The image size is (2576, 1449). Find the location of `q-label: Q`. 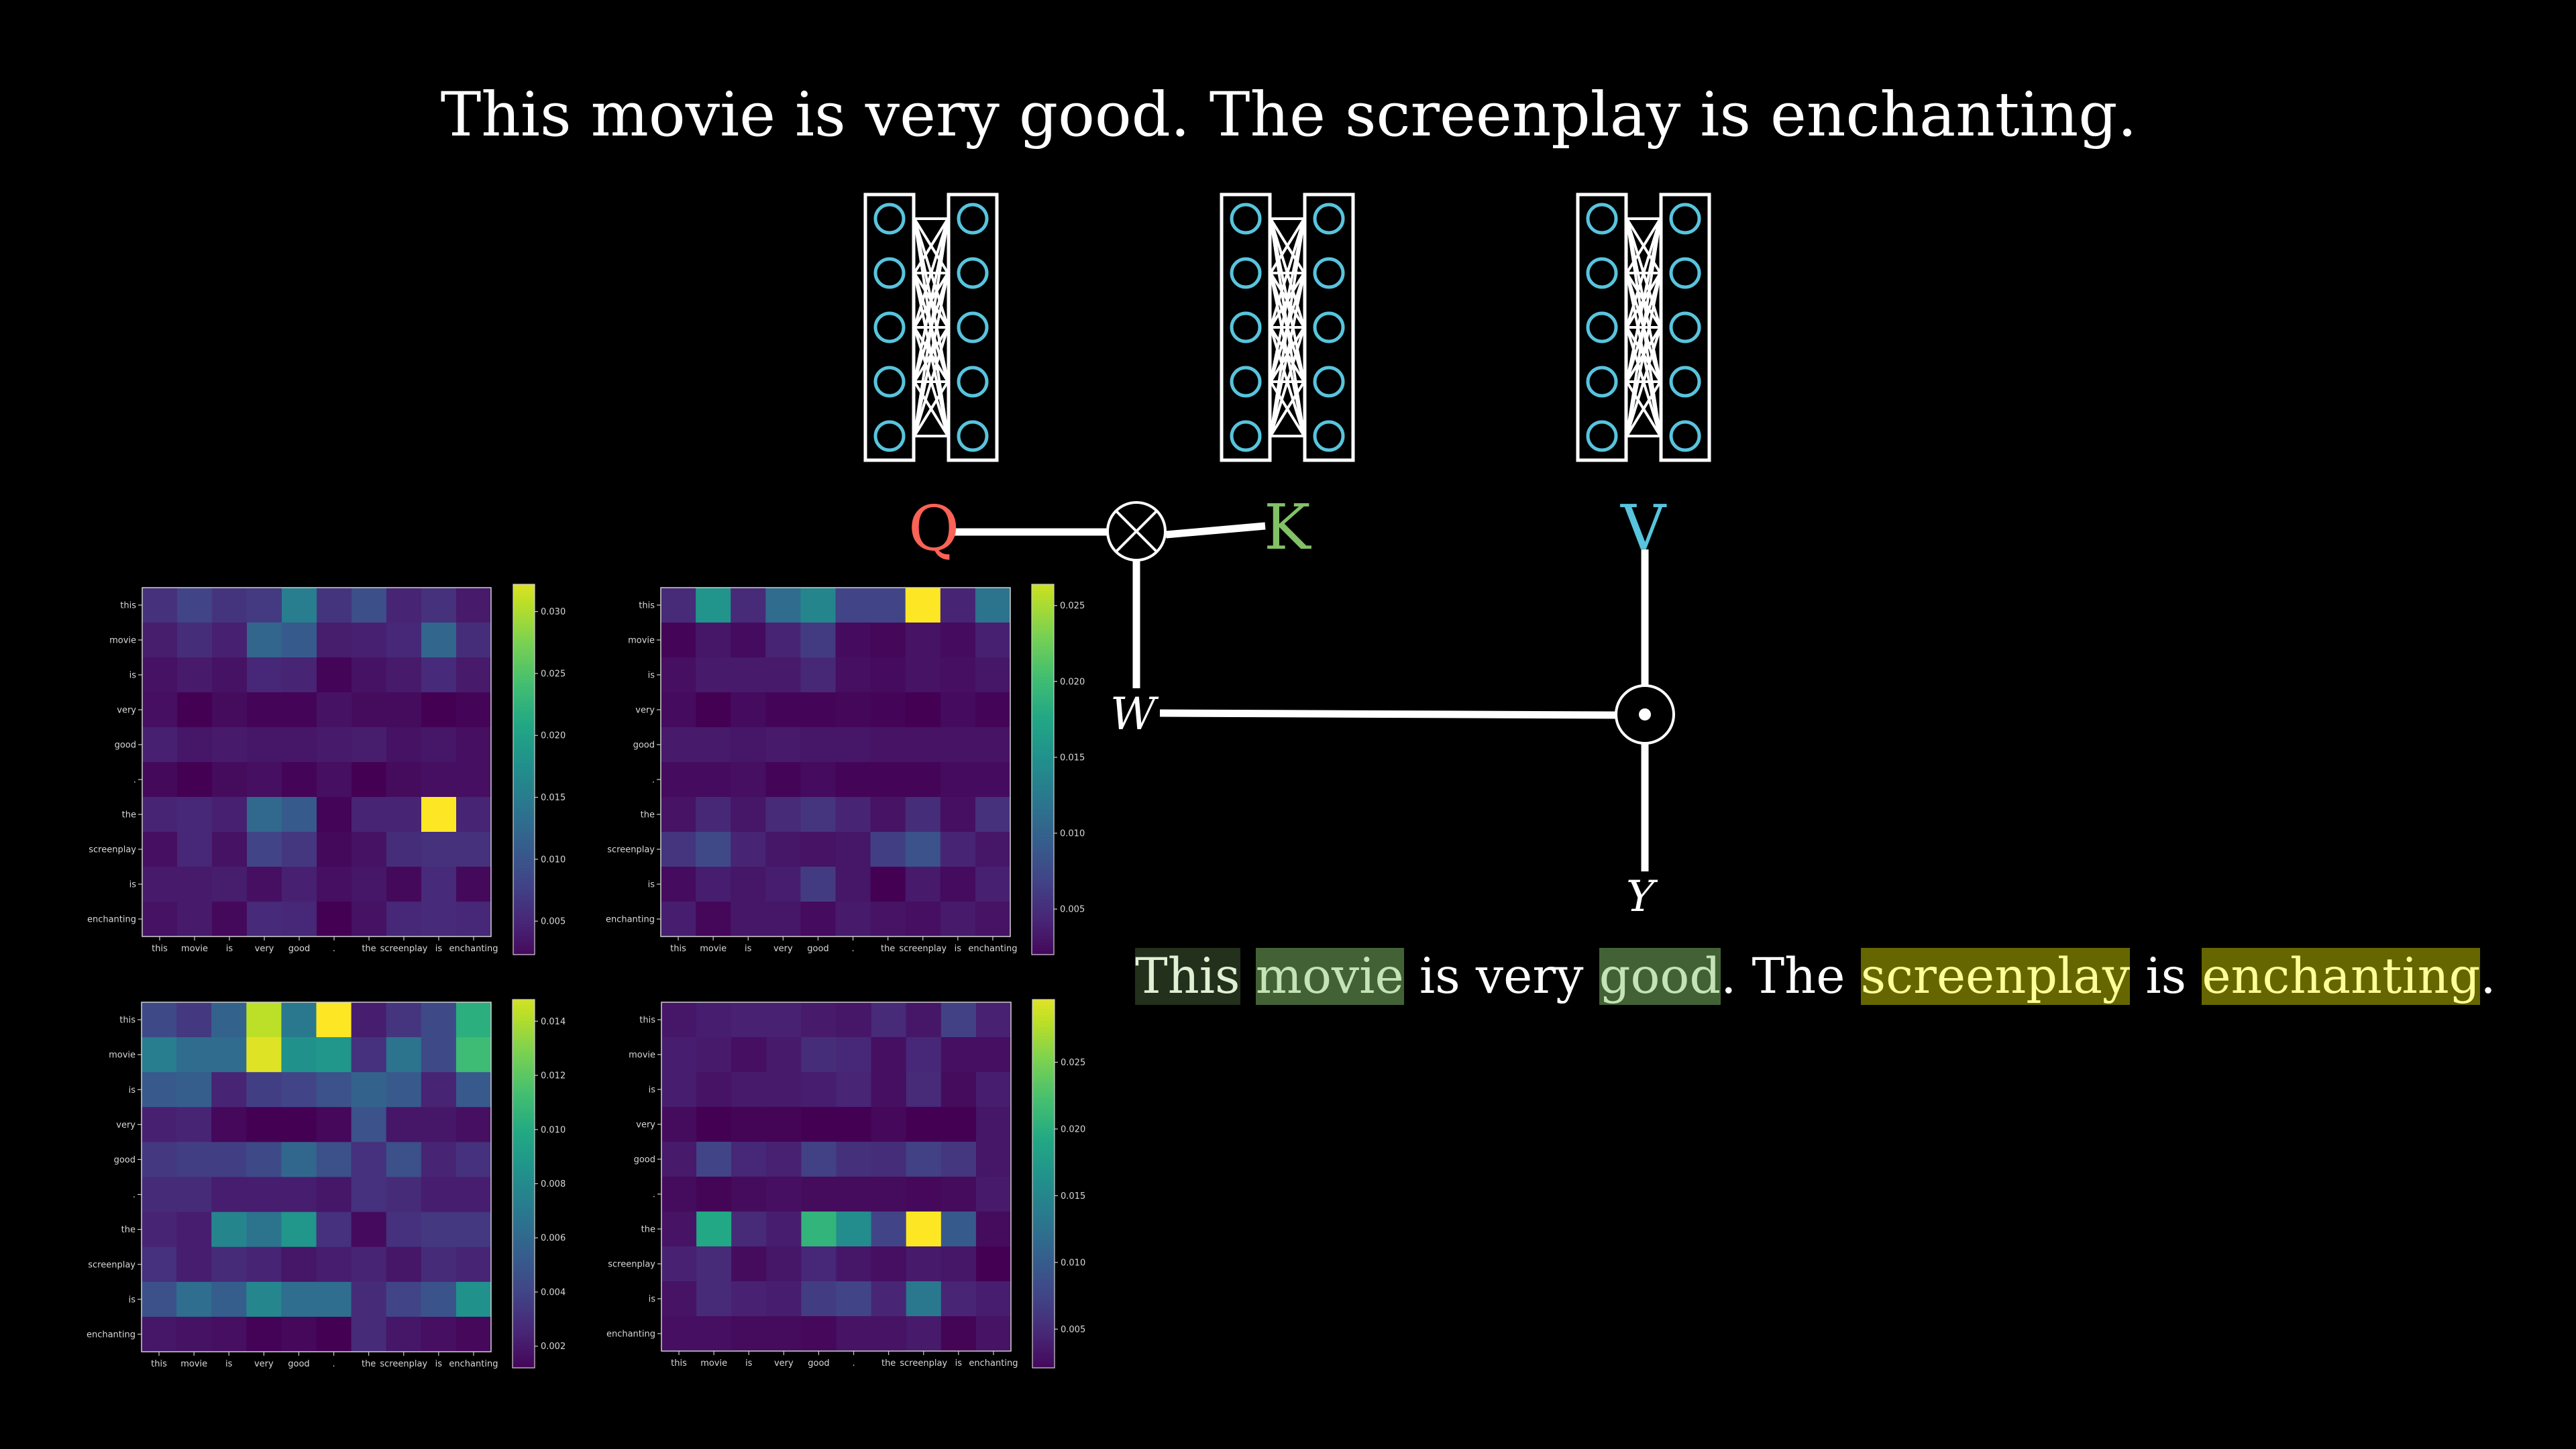

q-label: Q is located at coordinates (933, 528).